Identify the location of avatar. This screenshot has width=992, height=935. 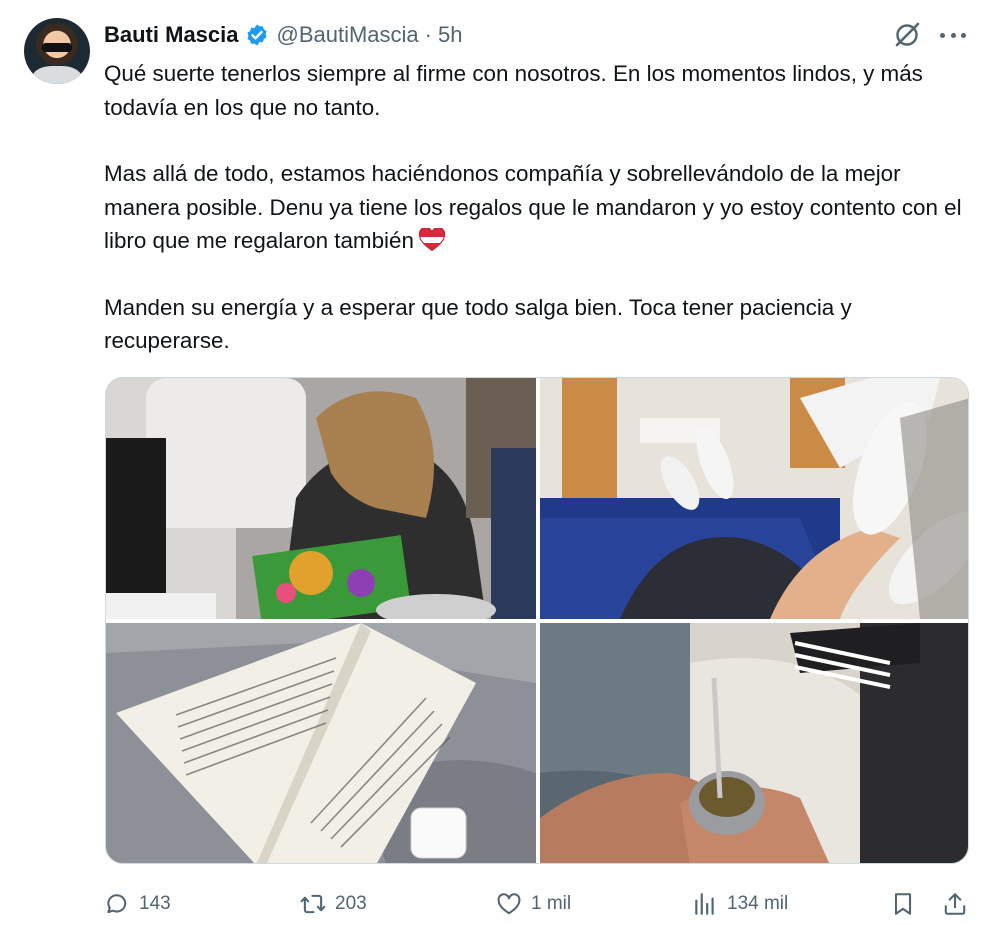
(57, 51).